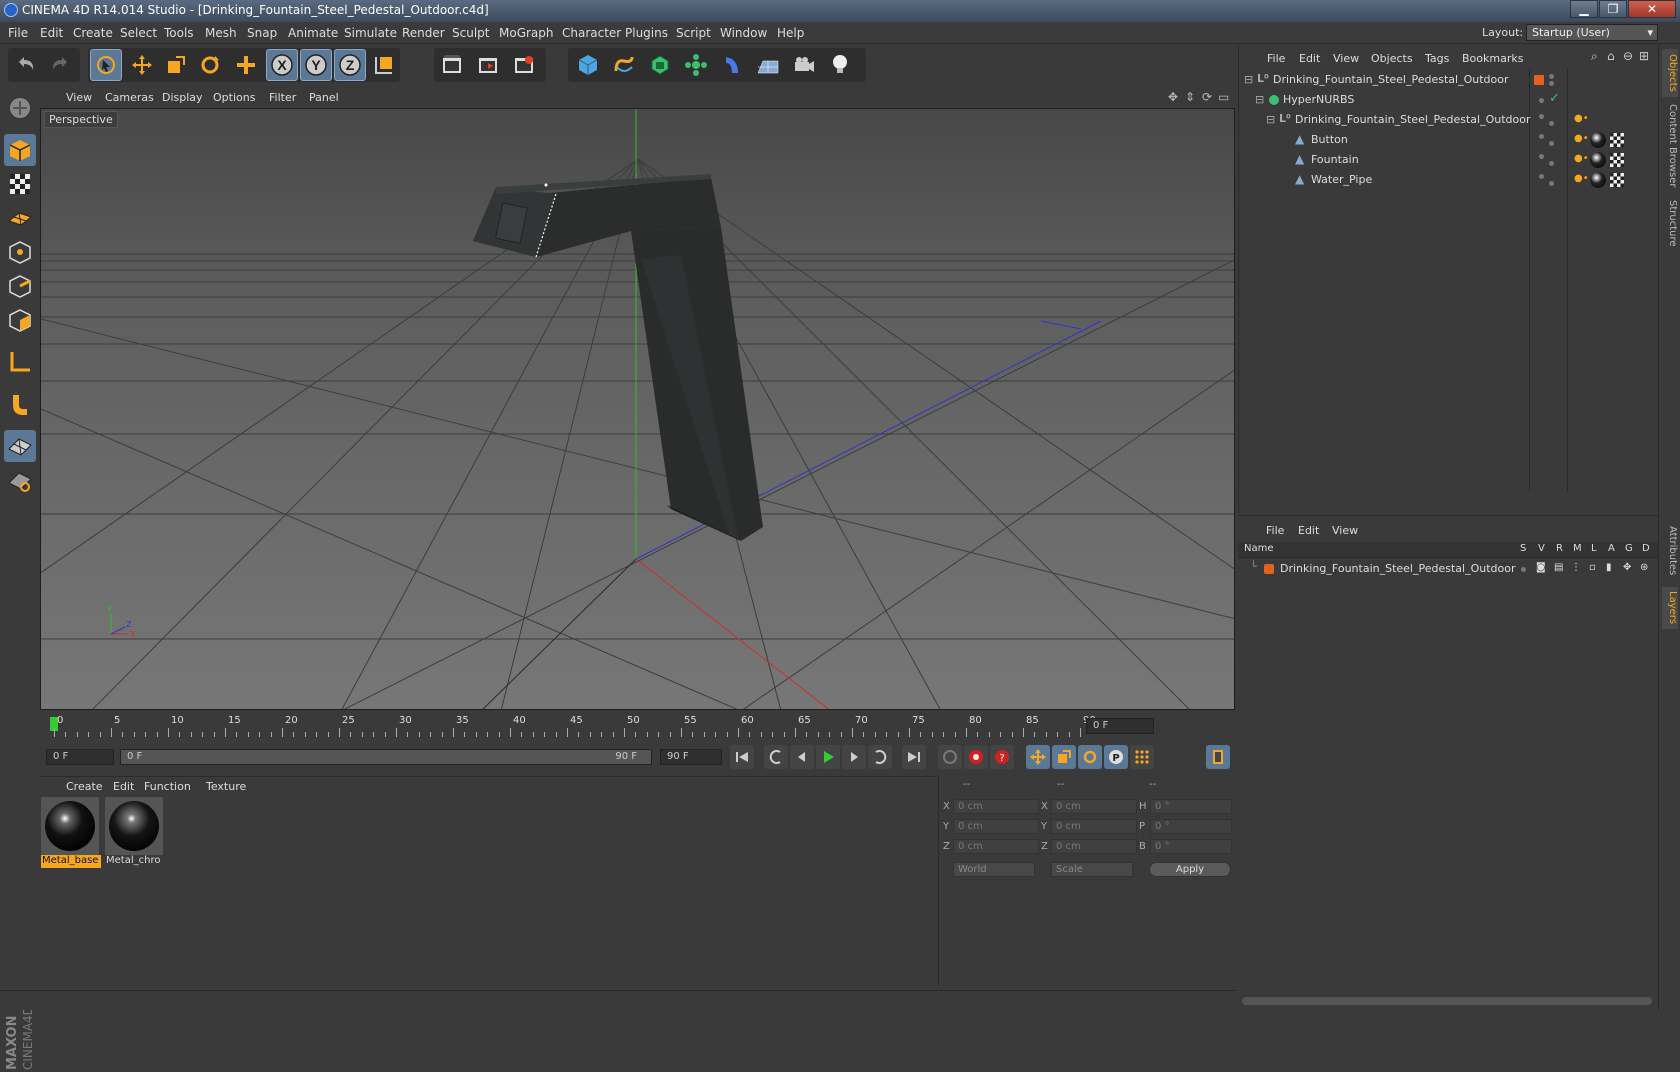 Image resolution: width=1680 pixels, height=1072 pixels. I want to click on viewport-menu-display: Display, so click(182, 97).